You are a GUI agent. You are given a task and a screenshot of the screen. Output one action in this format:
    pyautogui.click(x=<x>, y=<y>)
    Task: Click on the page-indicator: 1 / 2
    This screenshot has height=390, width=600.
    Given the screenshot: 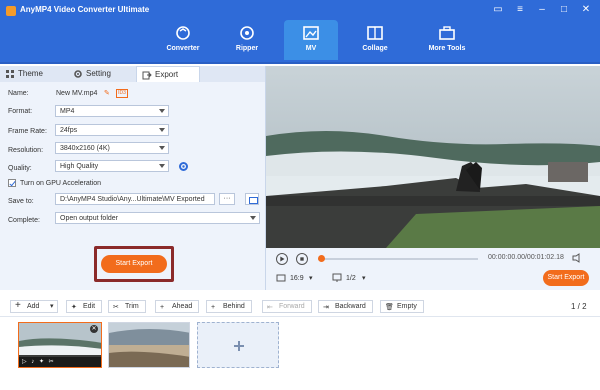 What is the action you would take?
    pyautogui.click(x=579, y=306)
    